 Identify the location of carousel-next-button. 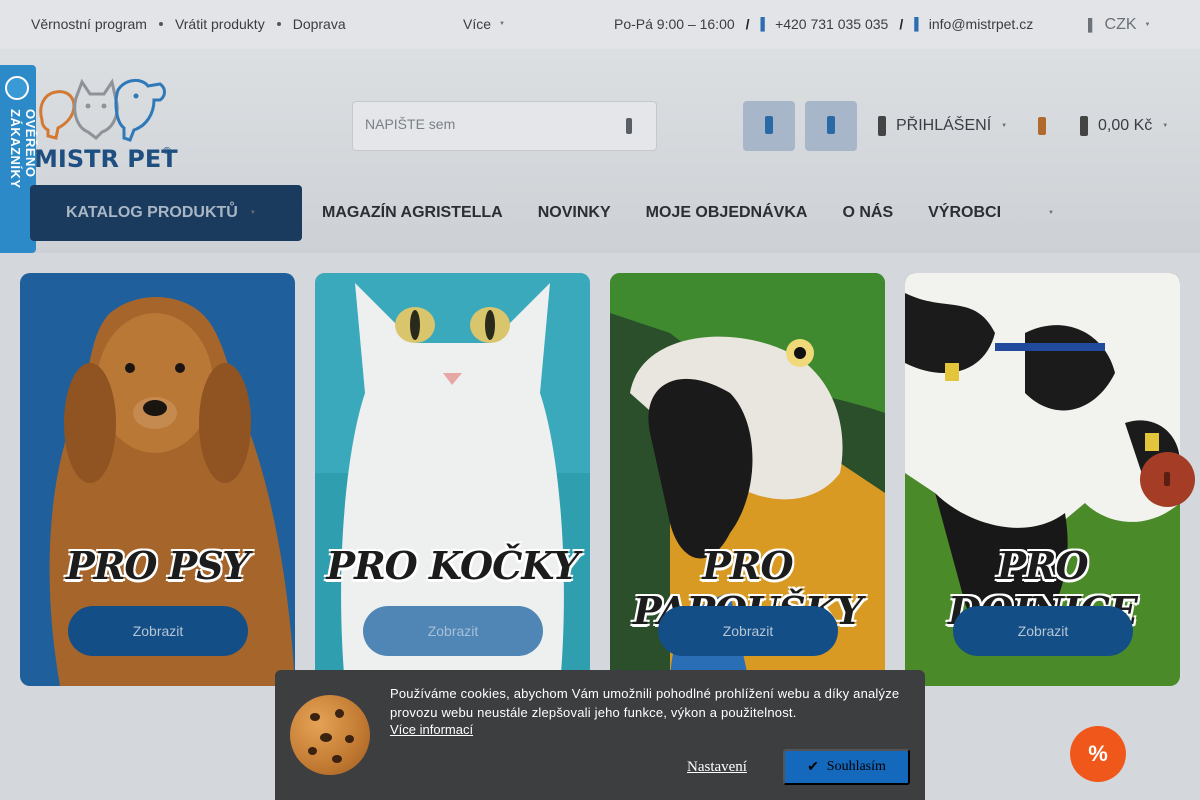
(1167, 479).